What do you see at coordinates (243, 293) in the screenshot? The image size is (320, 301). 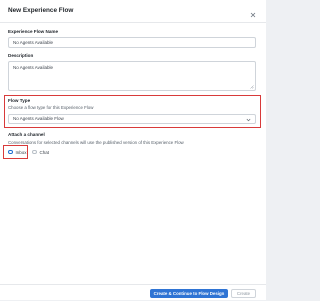 I see `create-button: Create` at bounding box center [243, 293].